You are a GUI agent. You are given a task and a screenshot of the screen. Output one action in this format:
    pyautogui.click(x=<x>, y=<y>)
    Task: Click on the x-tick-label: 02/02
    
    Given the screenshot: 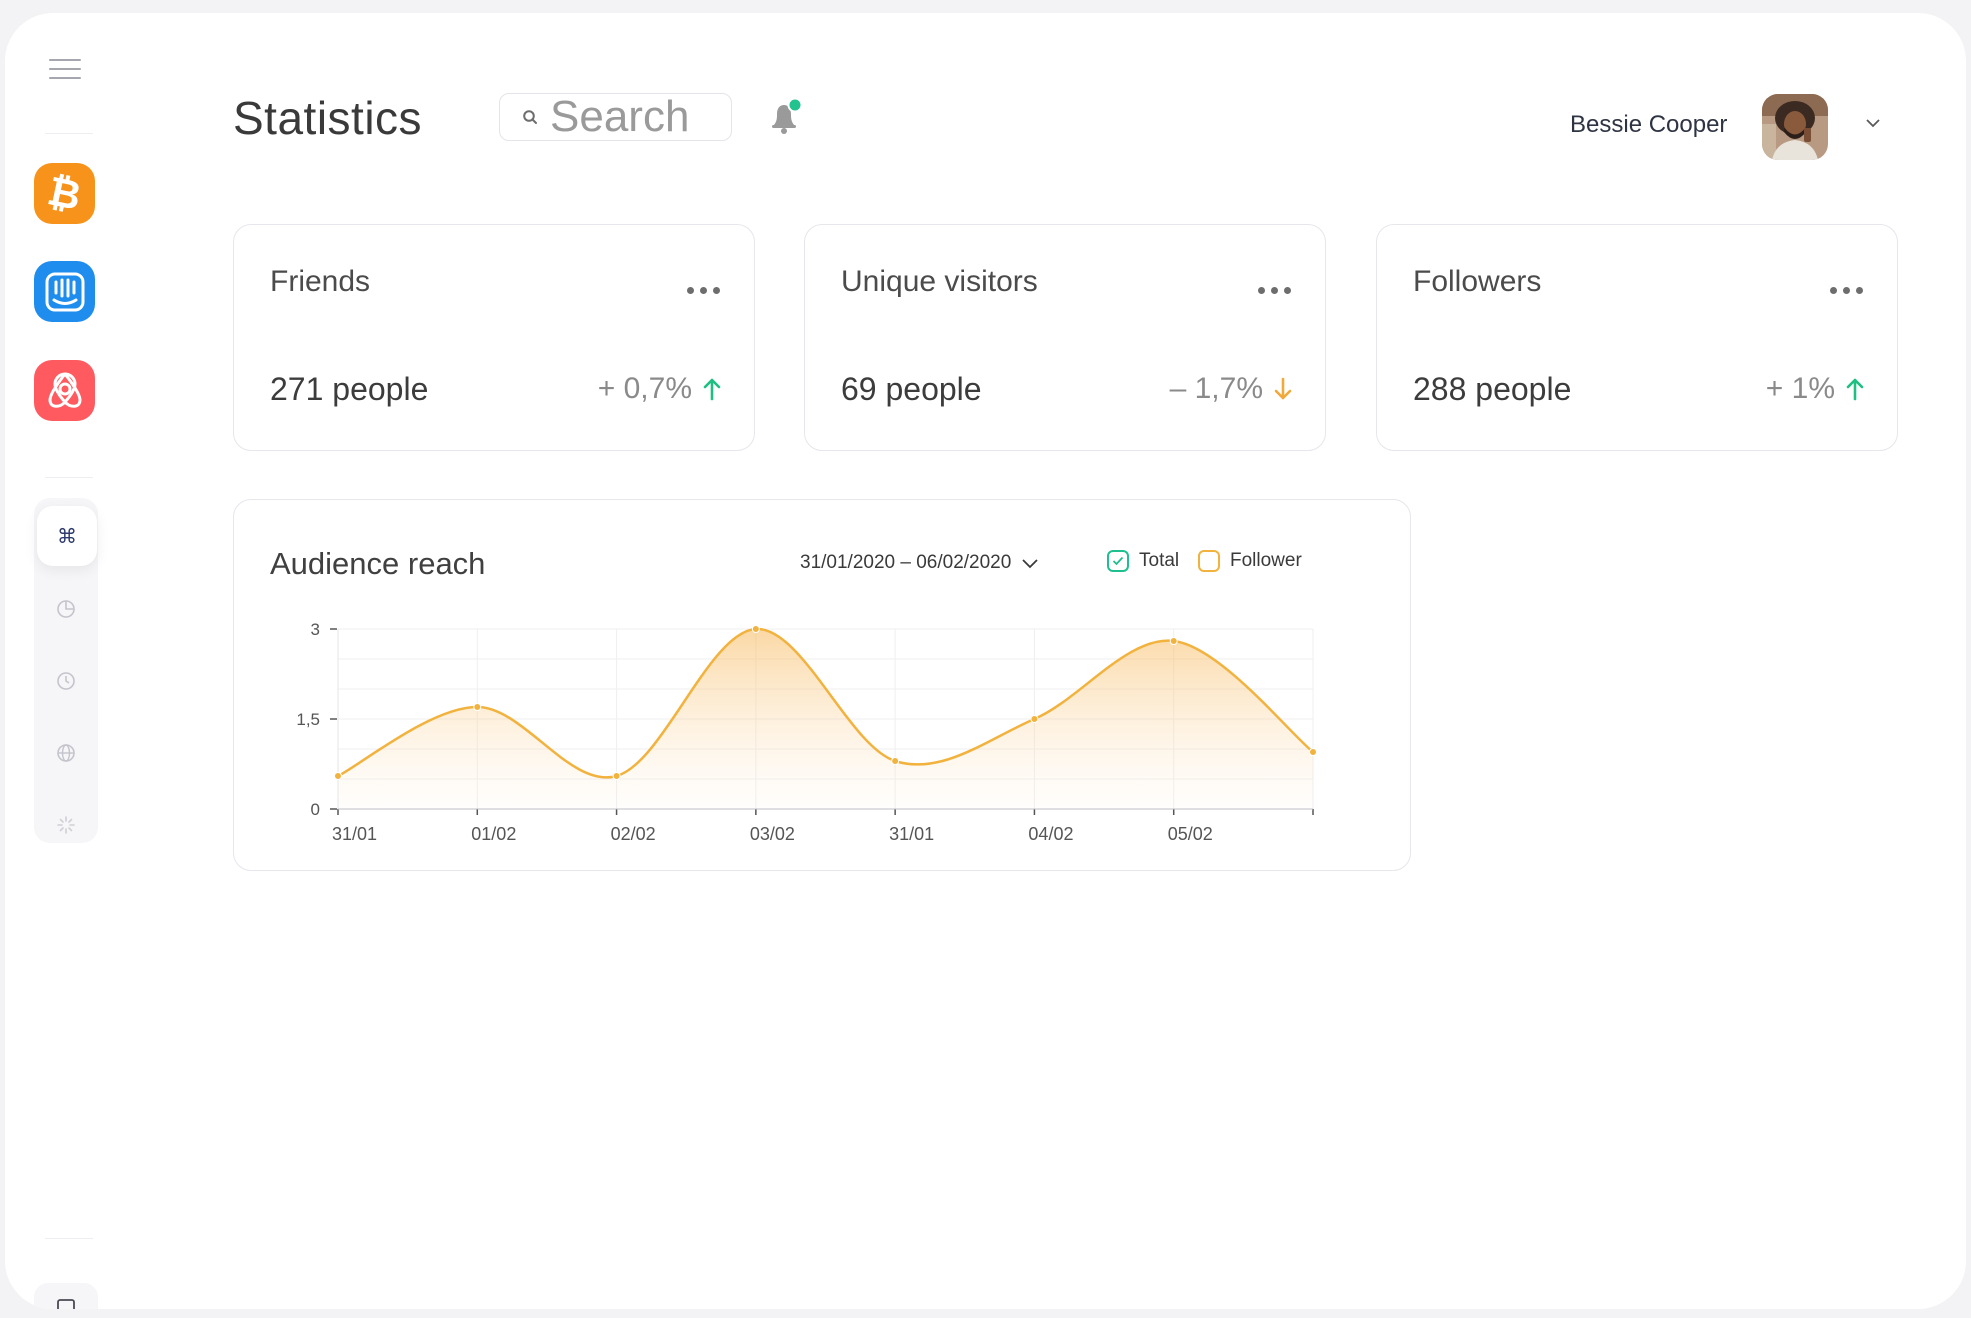 What is the action you would take?
    pyautogui.click(x=633, y=834)
    